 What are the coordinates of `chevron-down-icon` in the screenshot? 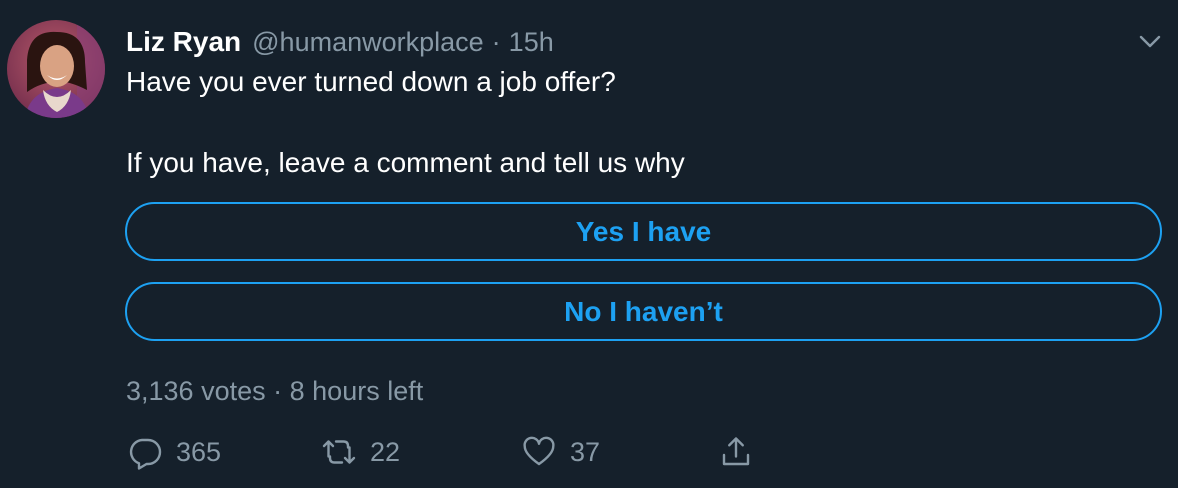 It's located at (1150, 41).